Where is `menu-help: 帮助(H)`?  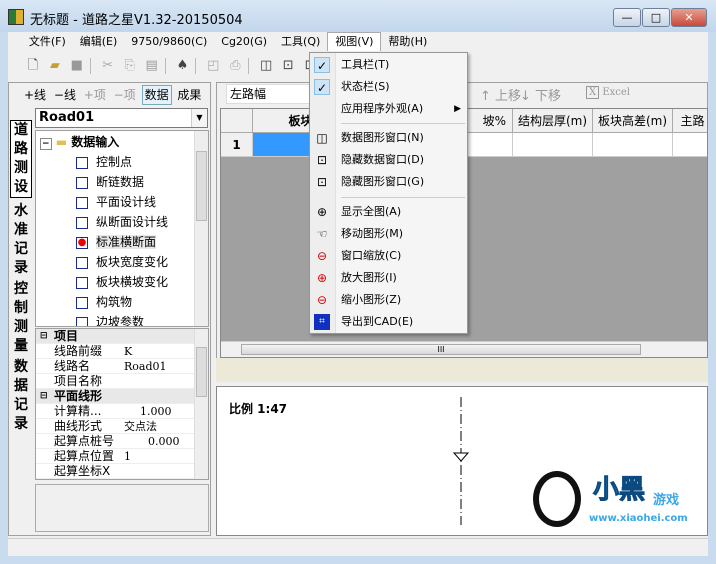 menu-help: 帮助(H) is located at coordinates (407, 42).